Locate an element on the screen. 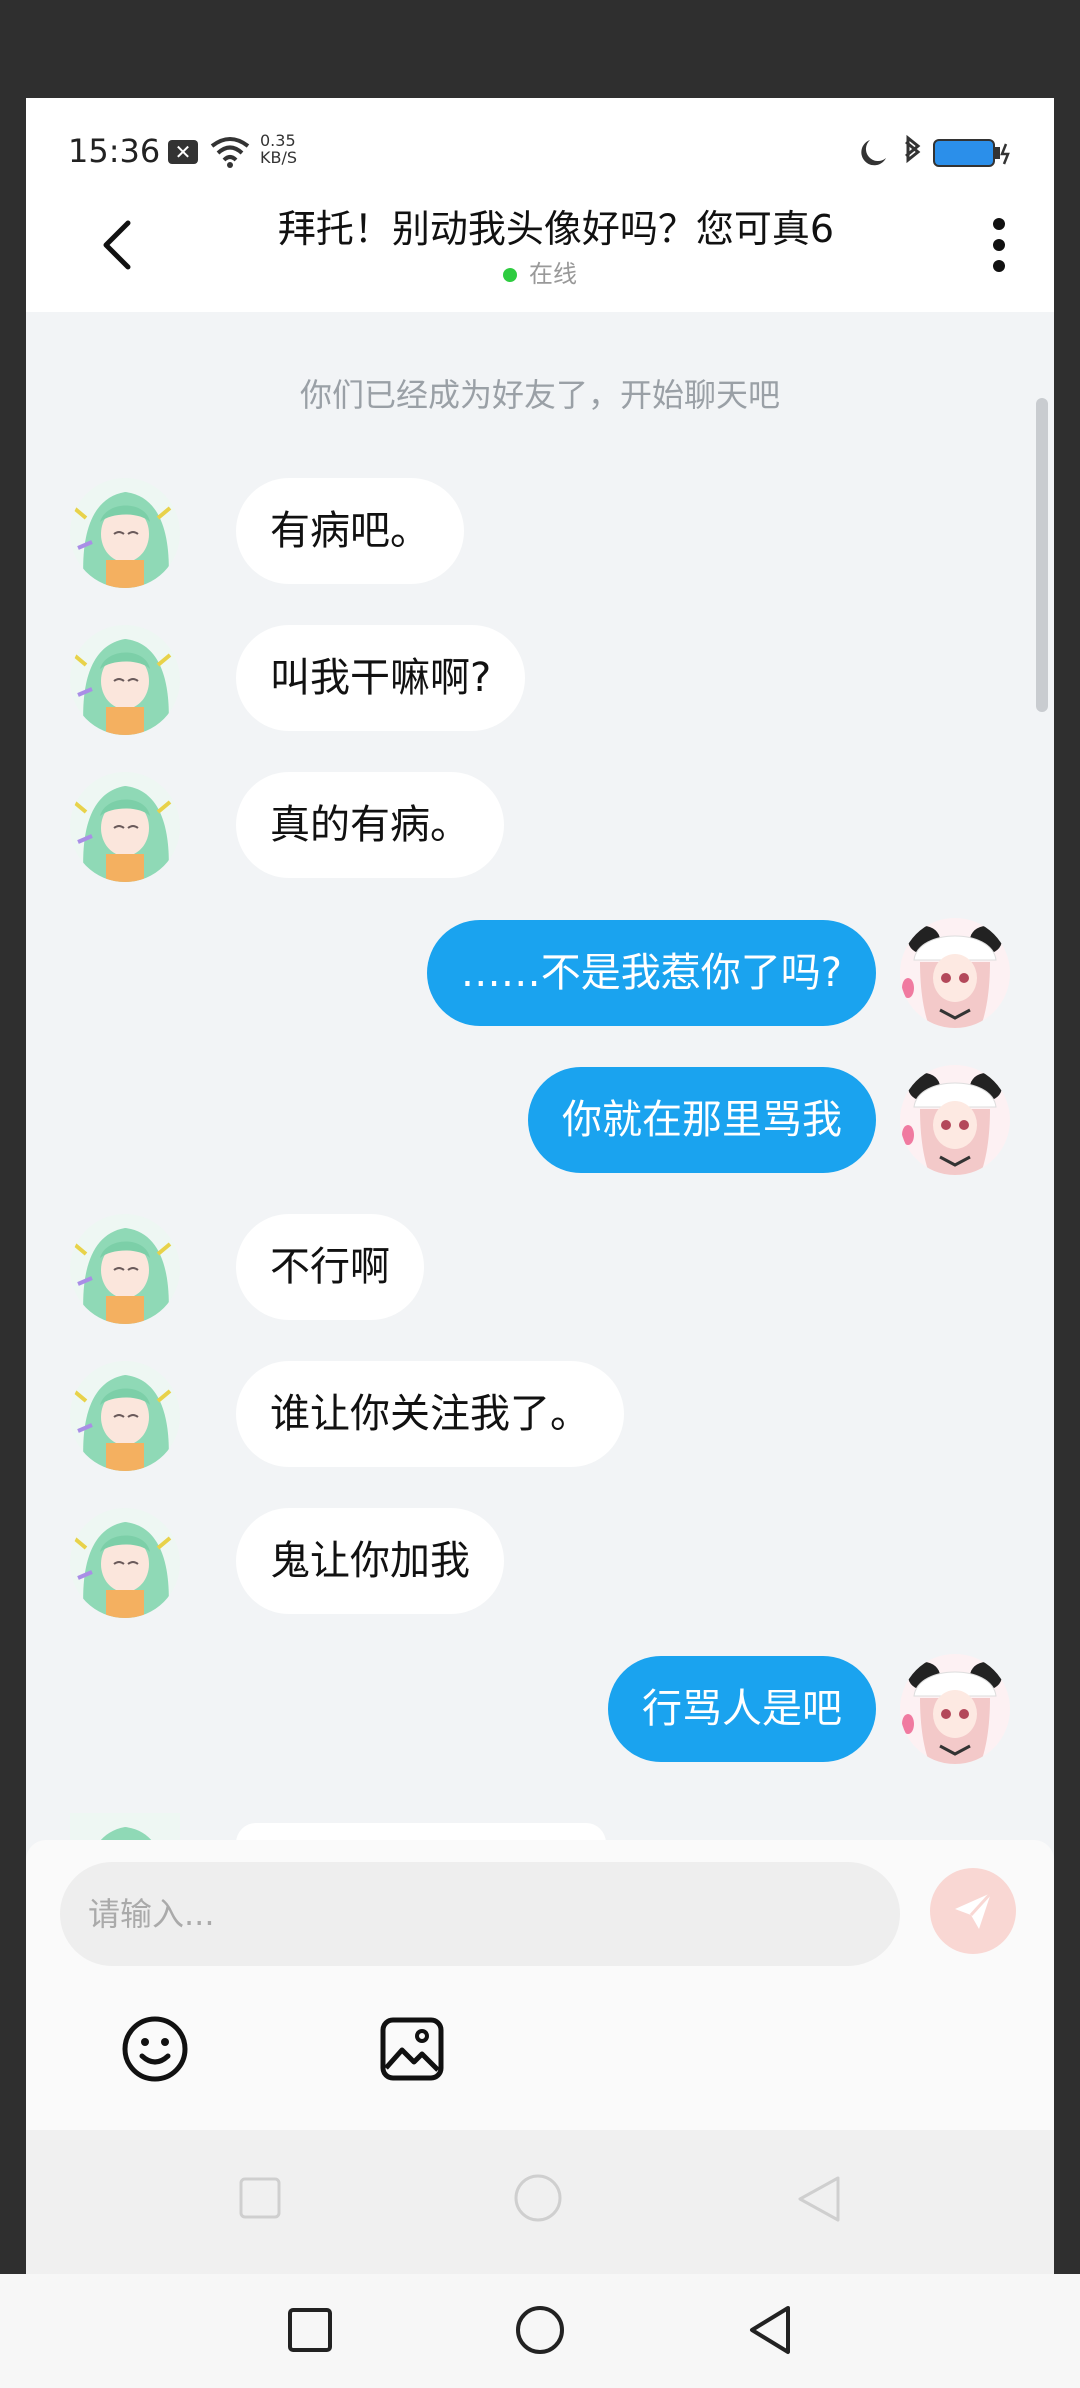  presence-status: 在线 is located at coordinates (540, 271).